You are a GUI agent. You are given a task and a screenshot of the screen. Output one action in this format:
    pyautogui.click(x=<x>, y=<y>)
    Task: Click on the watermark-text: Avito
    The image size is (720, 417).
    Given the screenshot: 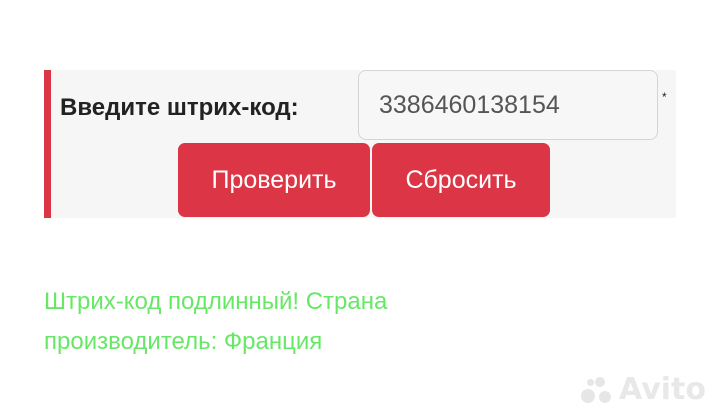 What is the action you would take?
    pyautogui.click(x=662, y=389)
    